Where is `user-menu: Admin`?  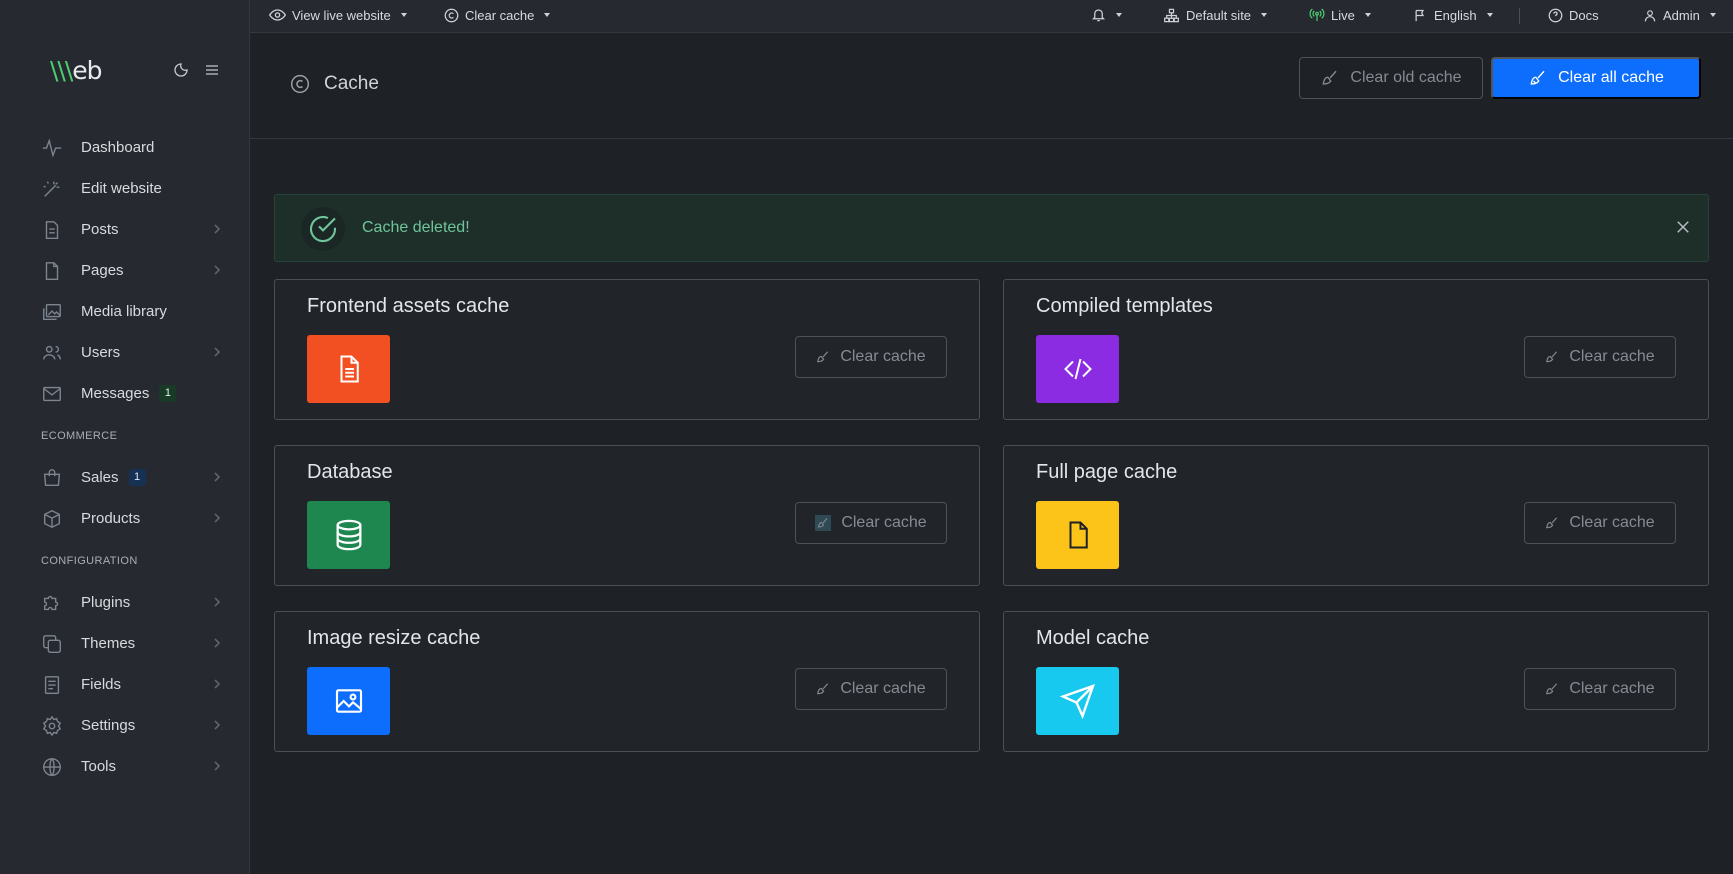
user-menu: Admin is located at coordinates (1679, 15).